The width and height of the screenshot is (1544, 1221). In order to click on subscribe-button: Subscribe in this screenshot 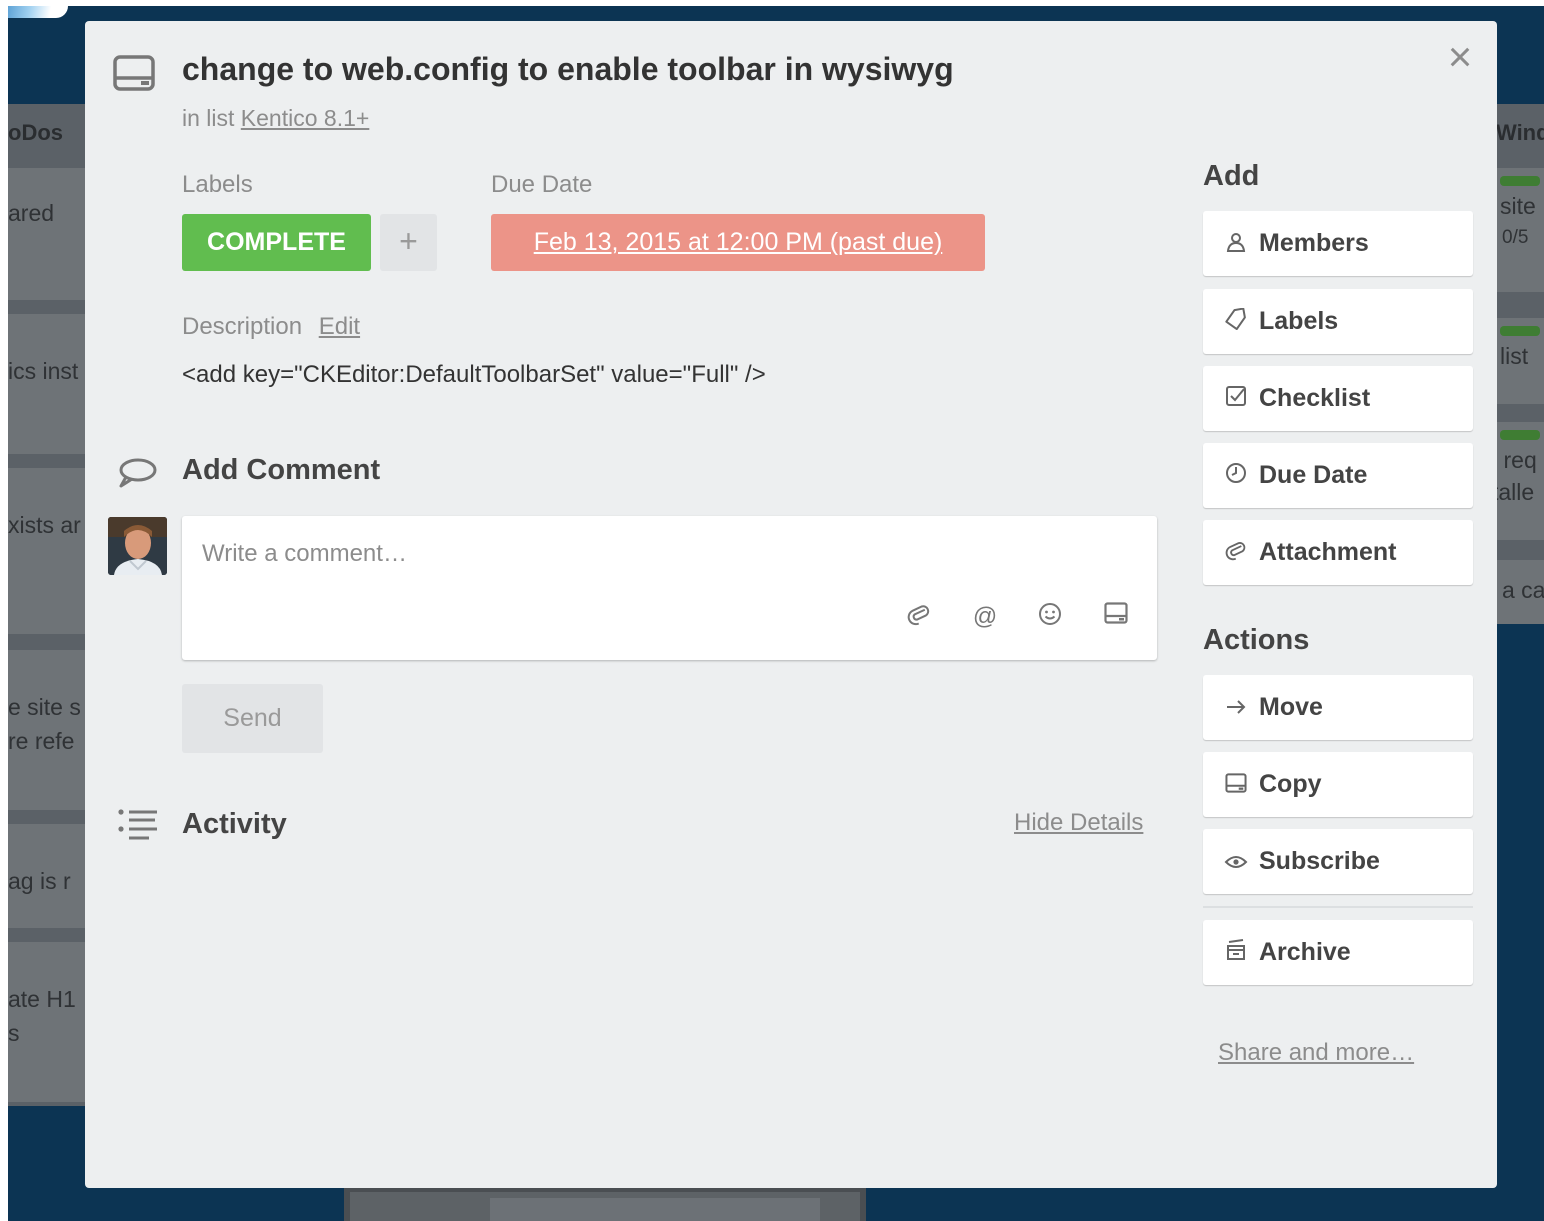, I will do `click(1338, 861)`.